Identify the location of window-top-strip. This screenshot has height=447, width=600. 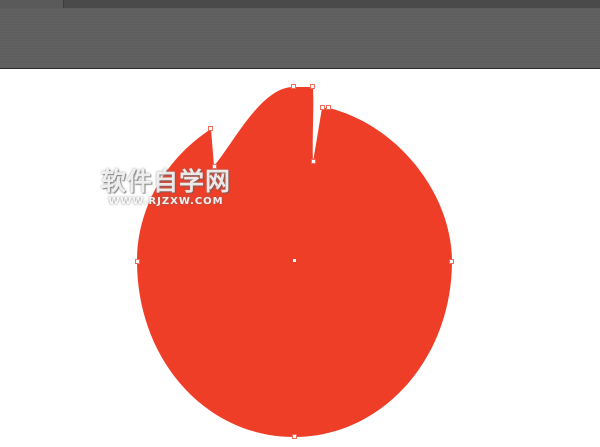
(300, 4).